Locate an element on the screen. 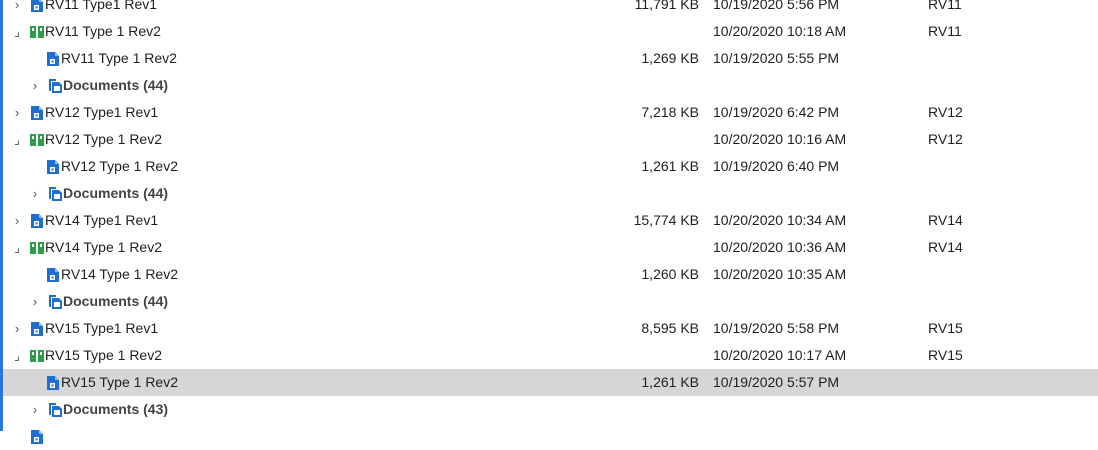  file-size: 7,218 KB is located at coordinates (670, 112).